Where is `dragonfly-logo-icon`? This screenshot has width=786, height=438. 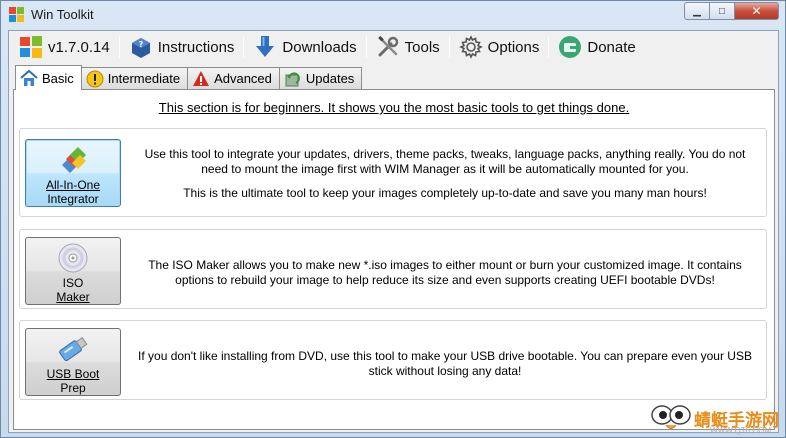
dragonfly-logo-icon is located at coordinates (671, 417).